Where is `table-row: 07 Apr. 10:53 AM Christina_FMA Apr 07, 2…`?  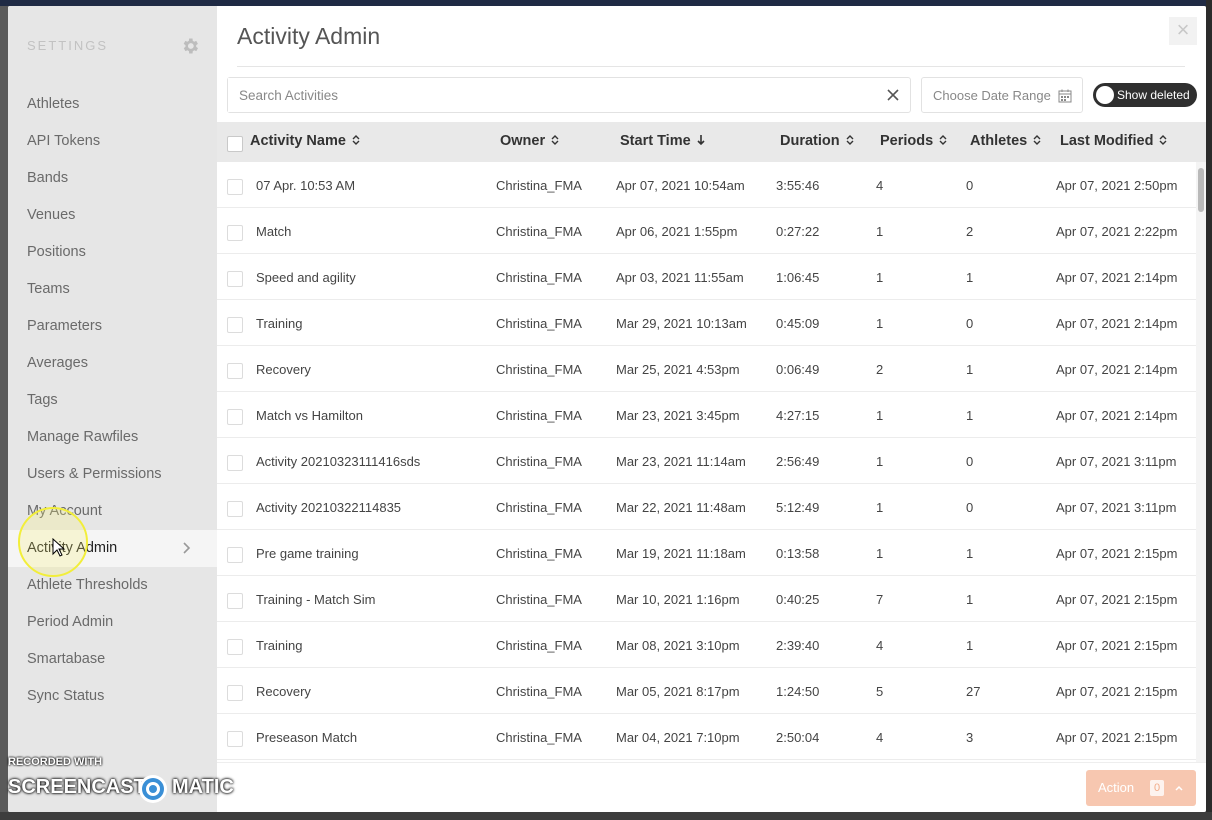
table-row: 07 Apr. 10:53 AM Christina_FMA Apr 07, 2… is located at coordinates (706, 185).